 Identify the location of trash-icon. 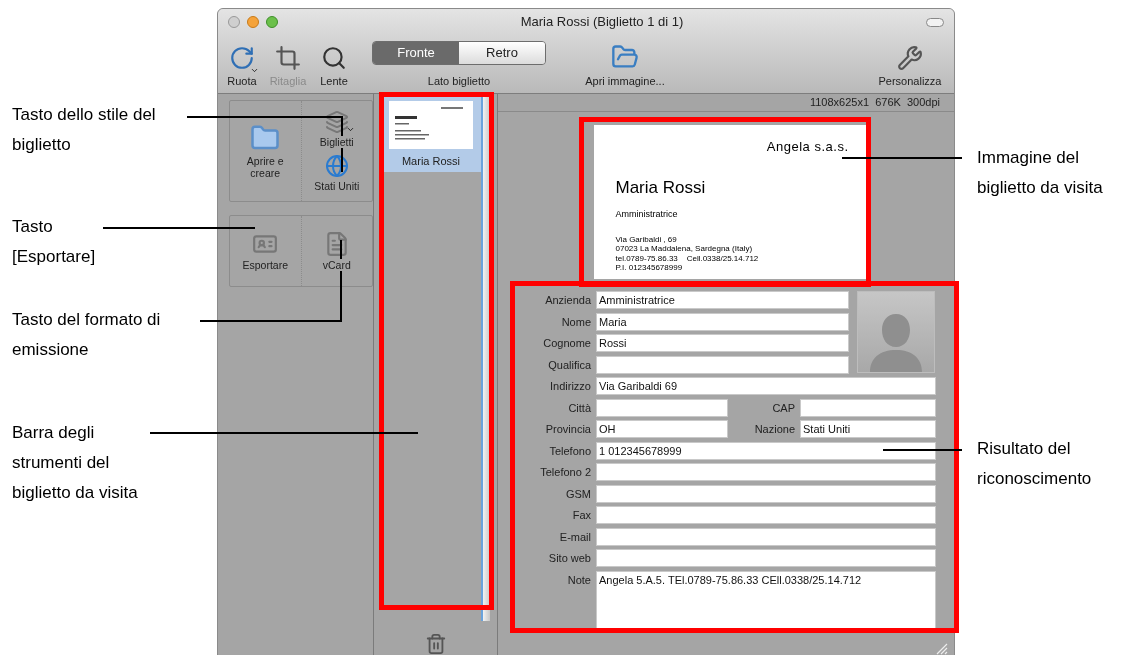
(435, 643).